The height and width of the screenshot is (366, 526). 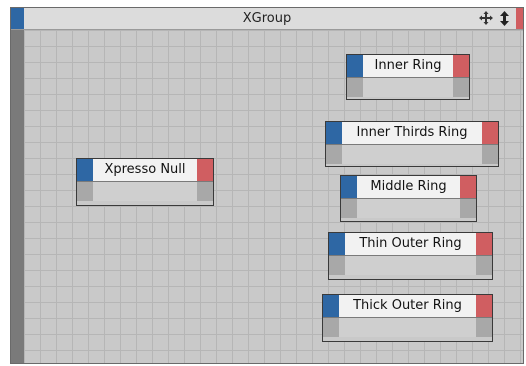 I want to click on node-middle-ring: Middle Ring, so click(x=408, y=198).